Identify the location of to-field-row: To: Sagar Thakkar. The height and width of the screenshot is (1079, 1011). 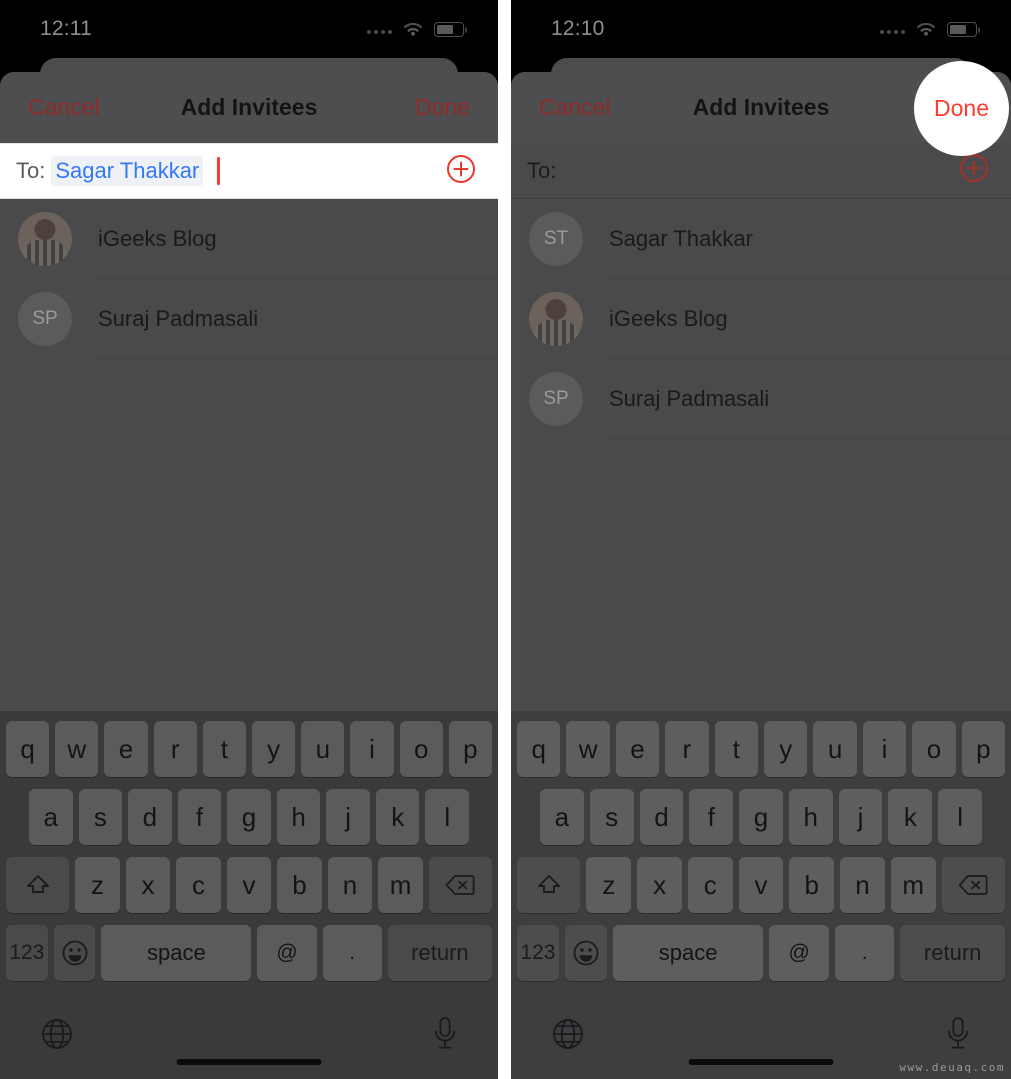
(249, 171).